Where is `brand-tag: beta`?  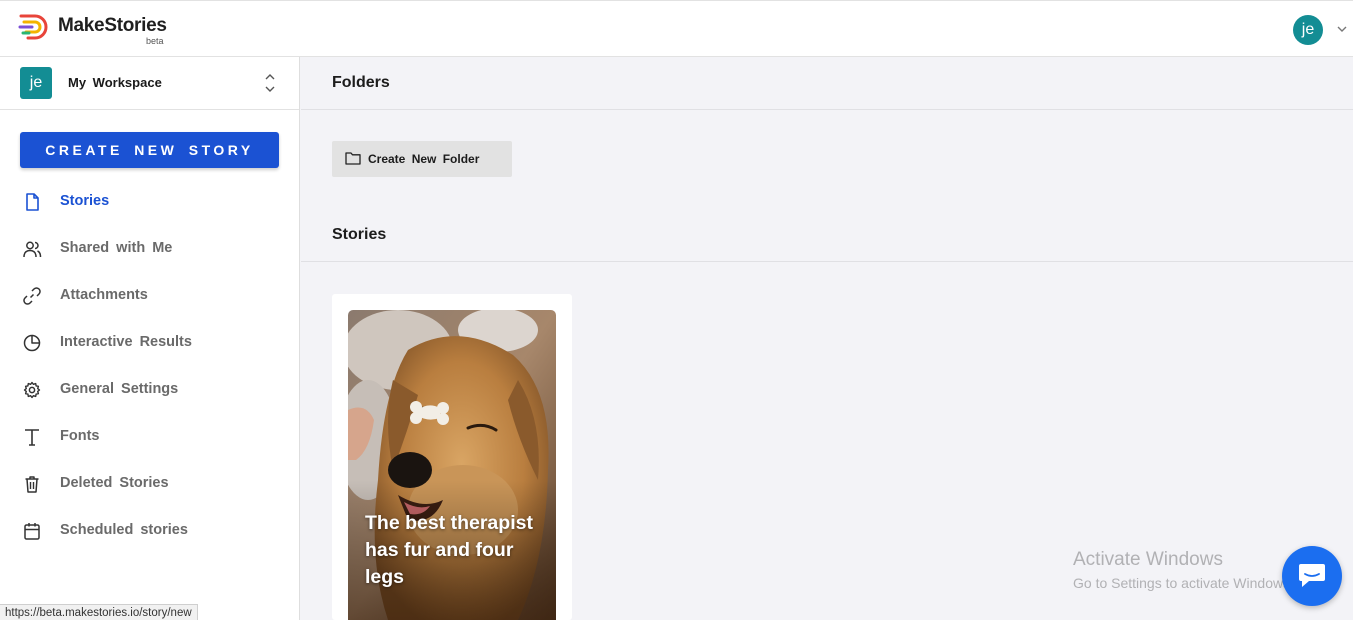 brand-tag: beta is located at coordinates (155, 41).